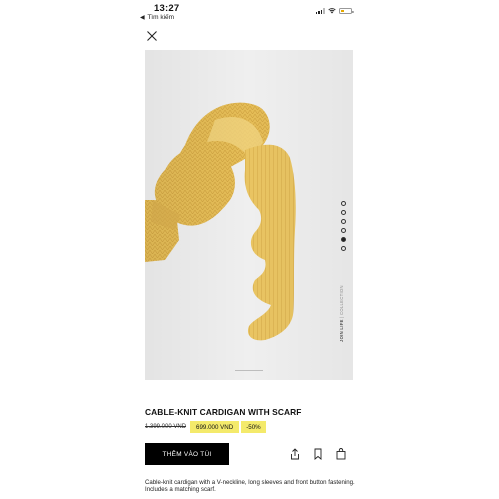 Image resolution: width=499 pixels, height=499 pixels. I want to click on share-icon, so click(295, 453).